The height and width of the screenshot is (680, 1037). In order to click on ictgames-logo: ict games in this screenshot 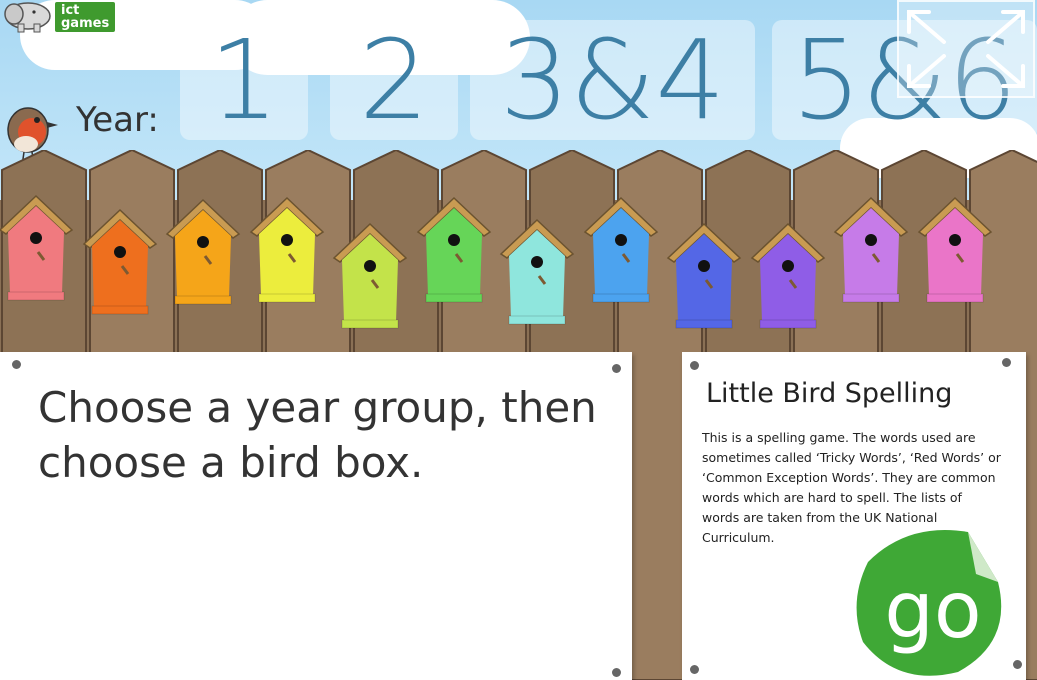, I will do `click(60, 16)`.